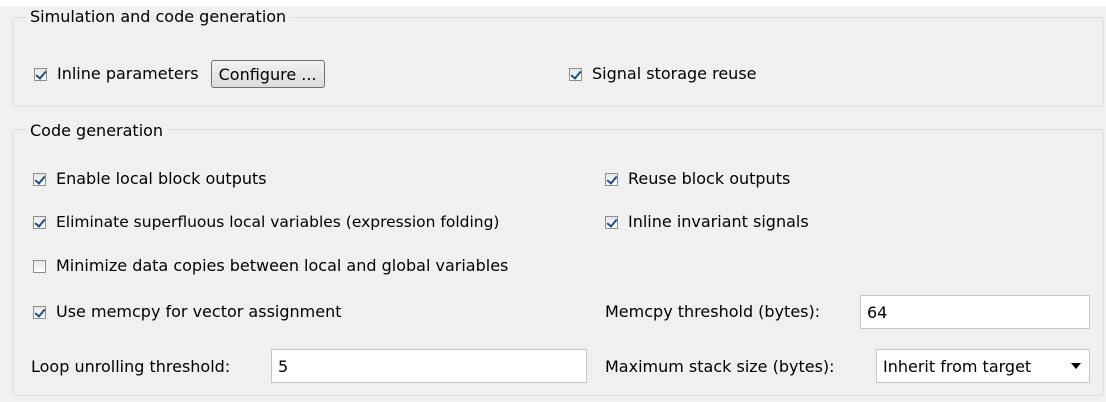  Describe the element at coordinates (199, 311) in the screenshot. I see `use-memcpy-label: Use memcpy for vector assignment` at that location.